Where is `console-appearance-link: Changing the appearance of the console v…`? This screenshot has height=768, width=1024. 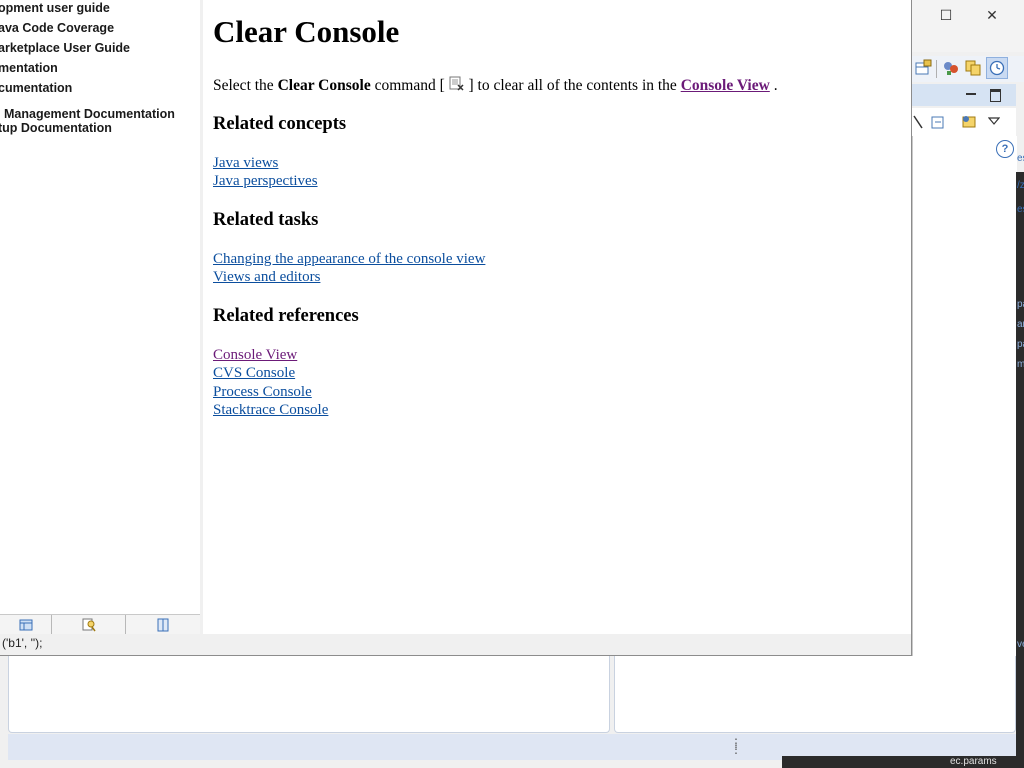
console-appearance-link: Changing the appearance of the console v… is located at coordinates (349, 259).